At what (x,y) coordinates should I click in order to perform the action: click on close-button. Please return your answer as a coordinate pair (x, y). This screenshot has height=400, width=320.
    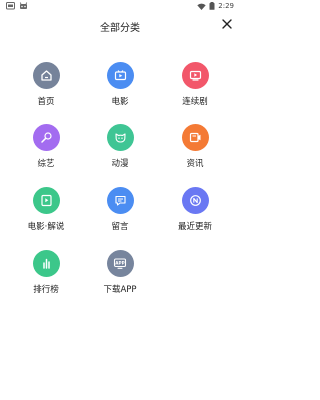
    Looking at the image, I should click on (227, 24).